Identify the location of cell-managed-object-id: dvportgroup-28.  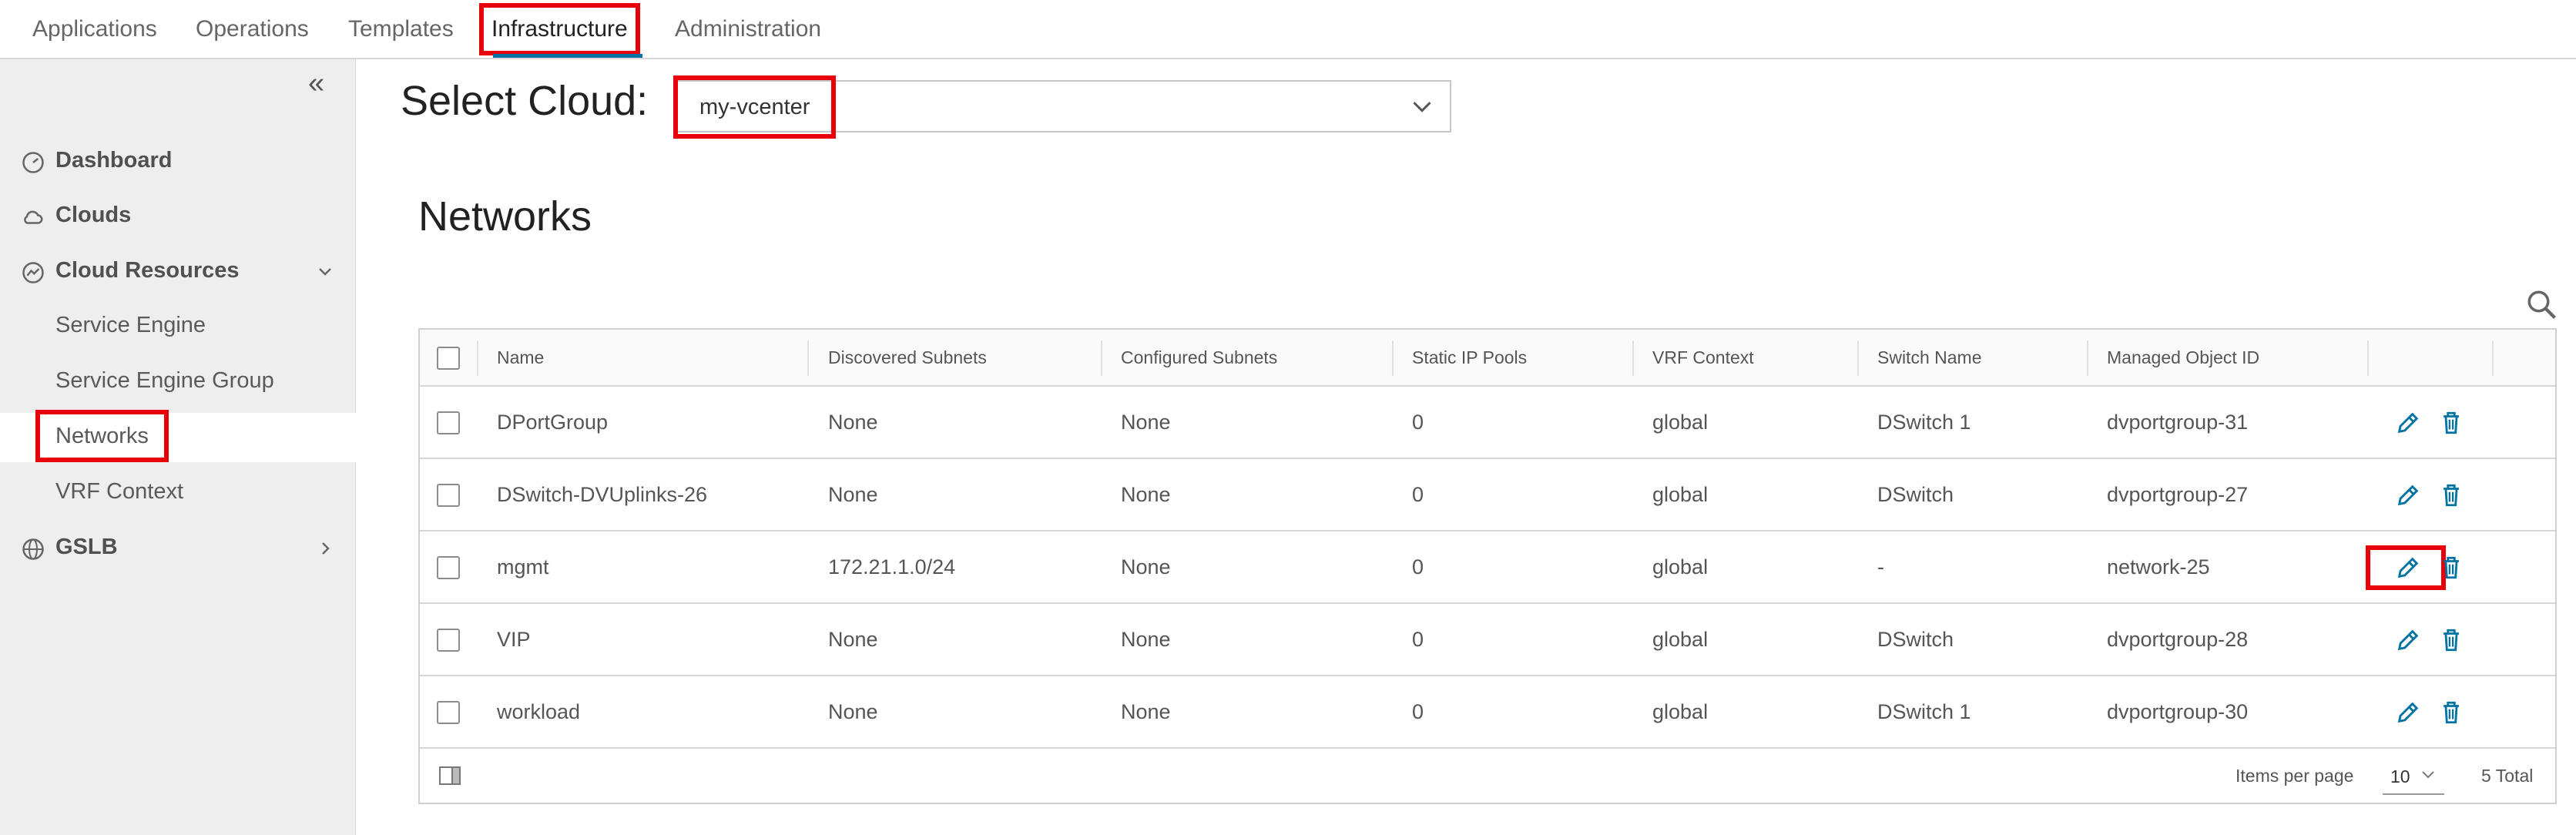
(2178, 639).